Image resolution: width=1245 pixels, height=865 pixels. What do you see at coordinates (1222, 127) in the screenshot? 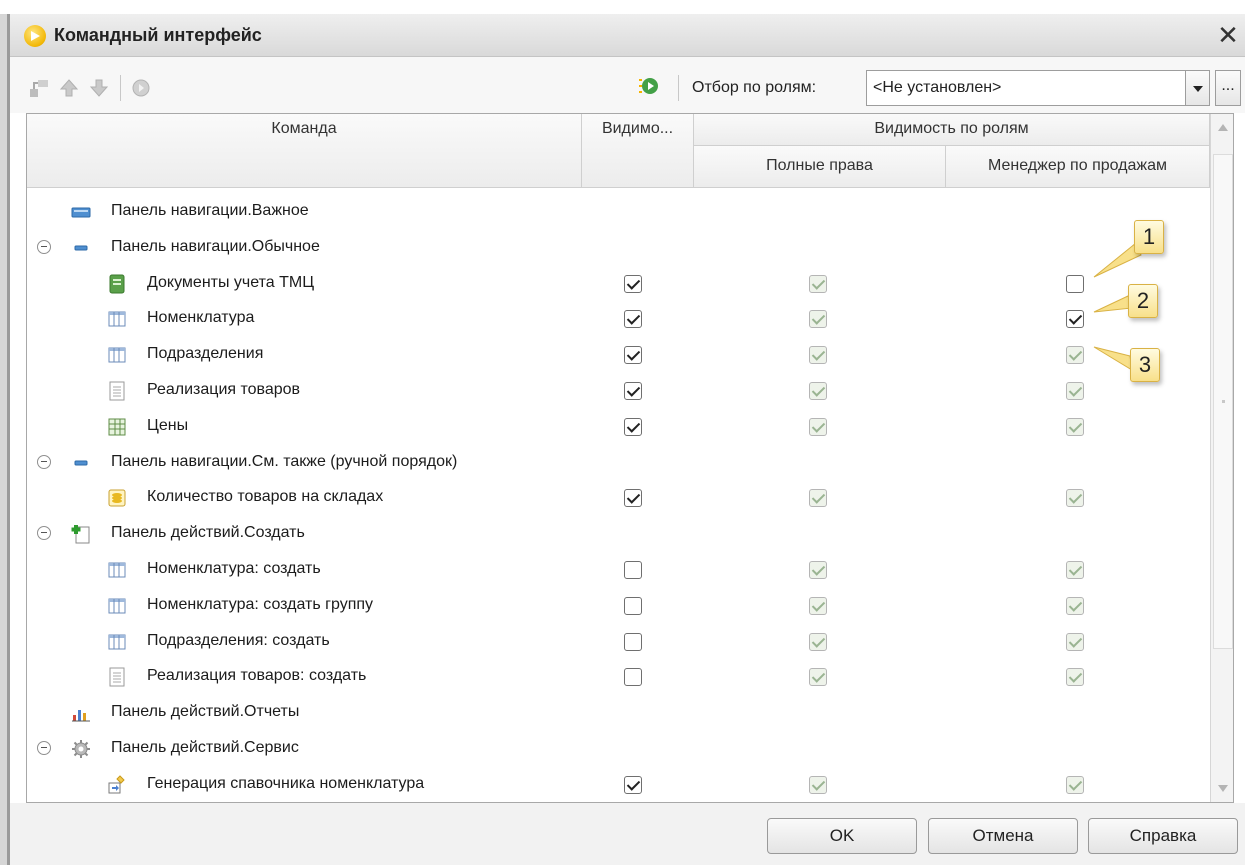
I see `scroll-up-button` at bounding box center [1222, 127].